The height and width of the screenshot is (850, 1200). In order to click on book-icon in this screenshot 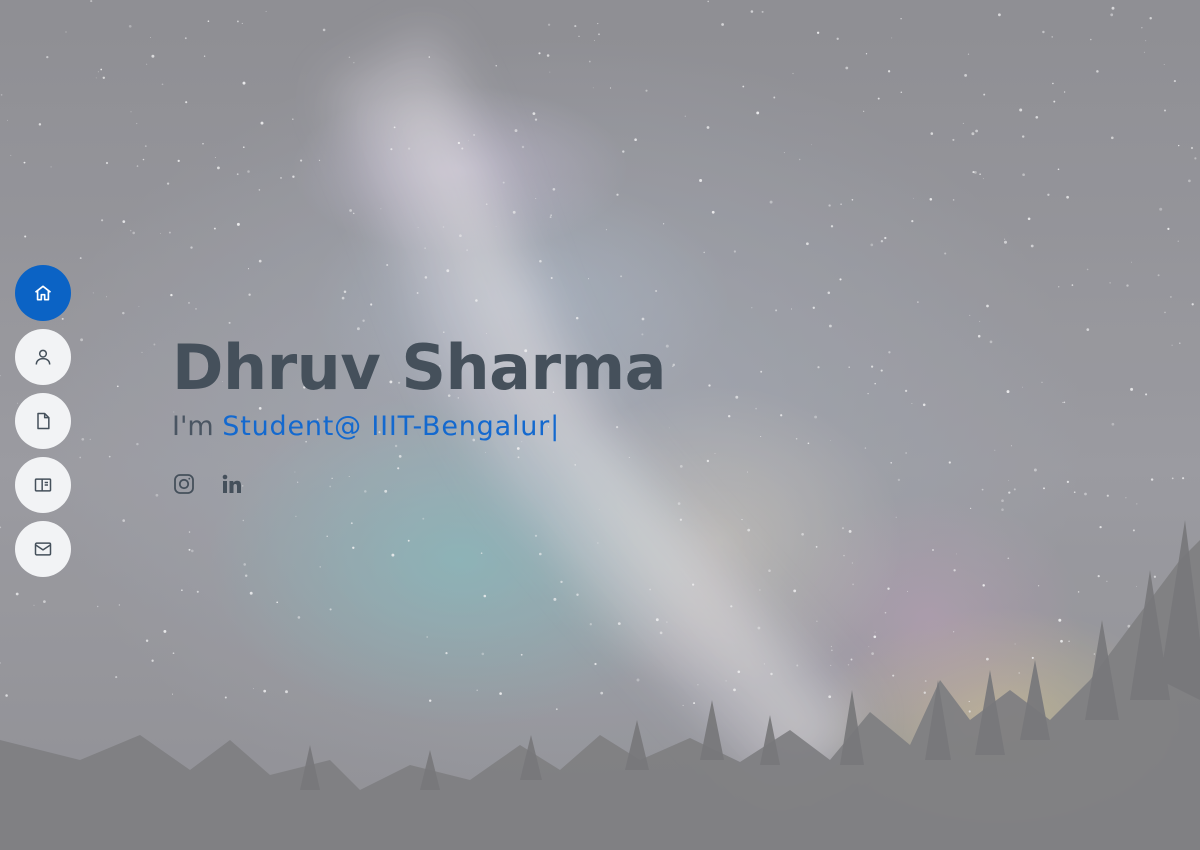, I will do `click(43, 485)`.